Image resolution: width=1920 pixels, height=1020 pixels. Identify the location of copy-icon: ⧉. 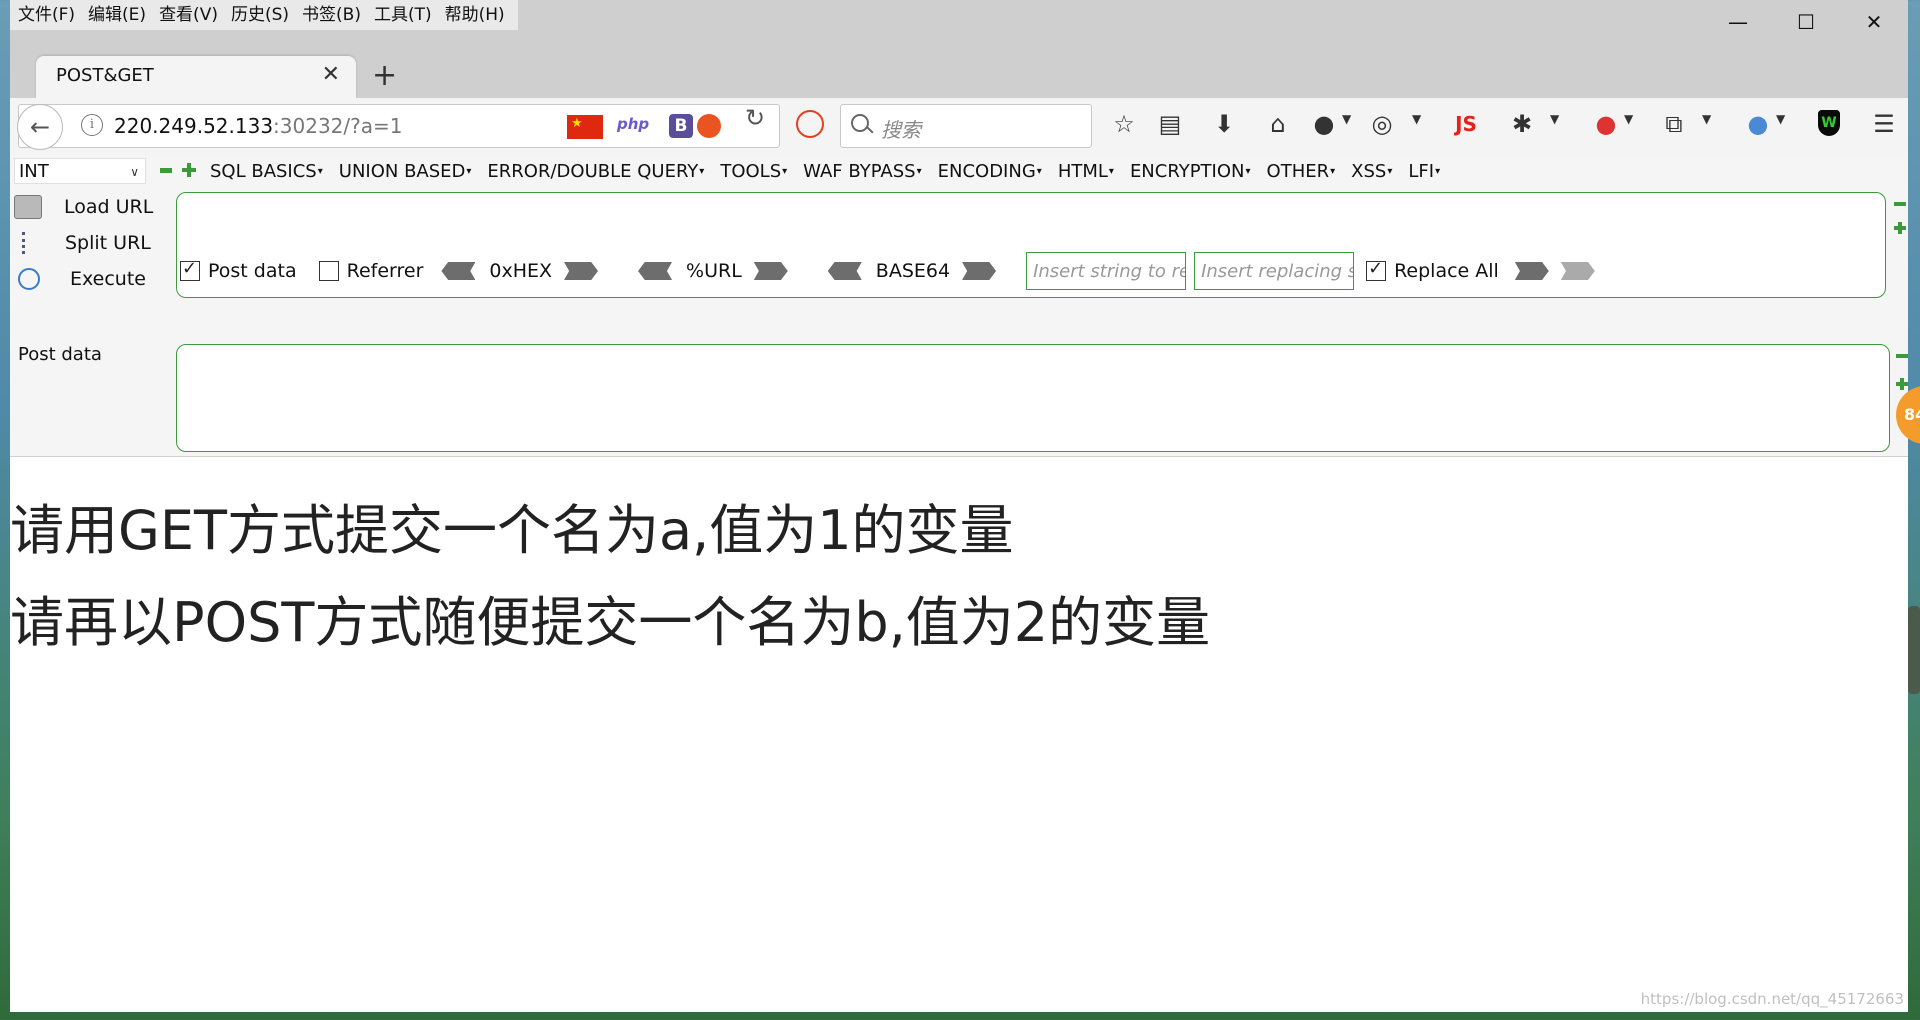
(1674, 124).